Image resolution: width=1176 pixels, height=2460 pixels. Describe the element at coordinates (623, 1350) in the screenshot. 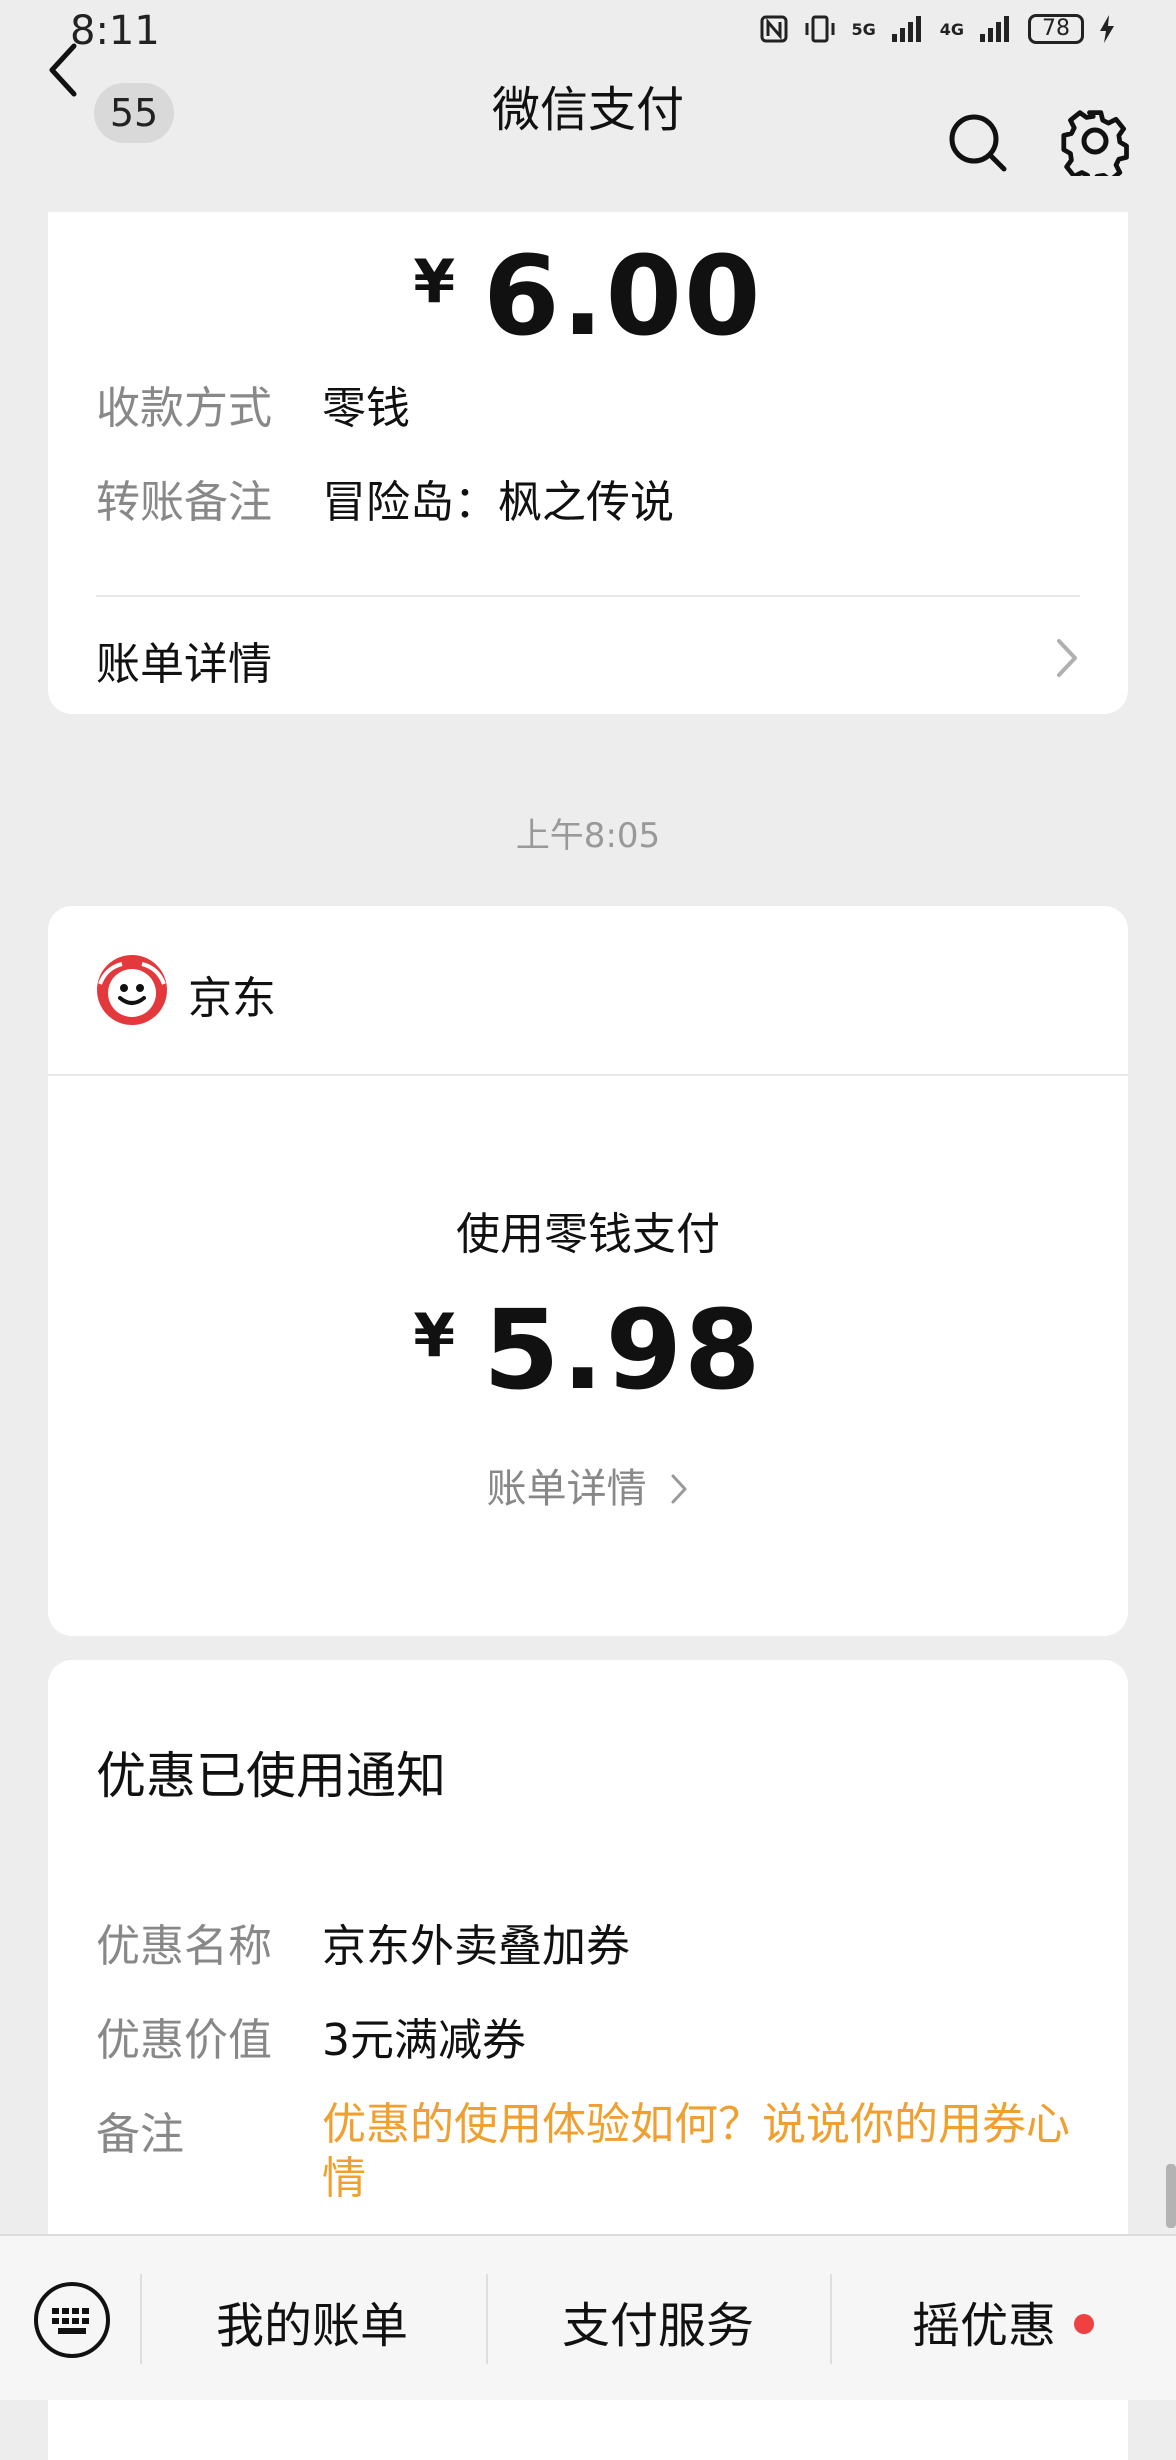

I see `amount-value: 5.98` at that location.